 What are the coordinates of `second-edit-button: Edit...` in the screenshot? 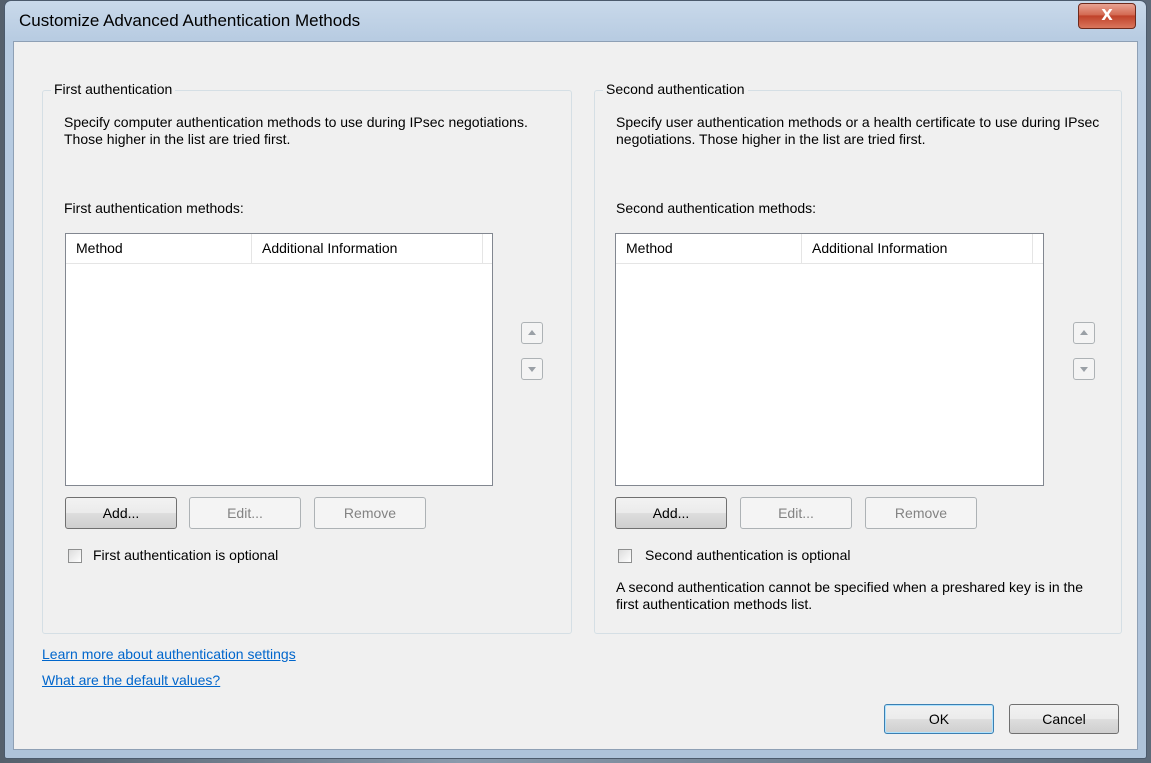 It's located at (796, 513).